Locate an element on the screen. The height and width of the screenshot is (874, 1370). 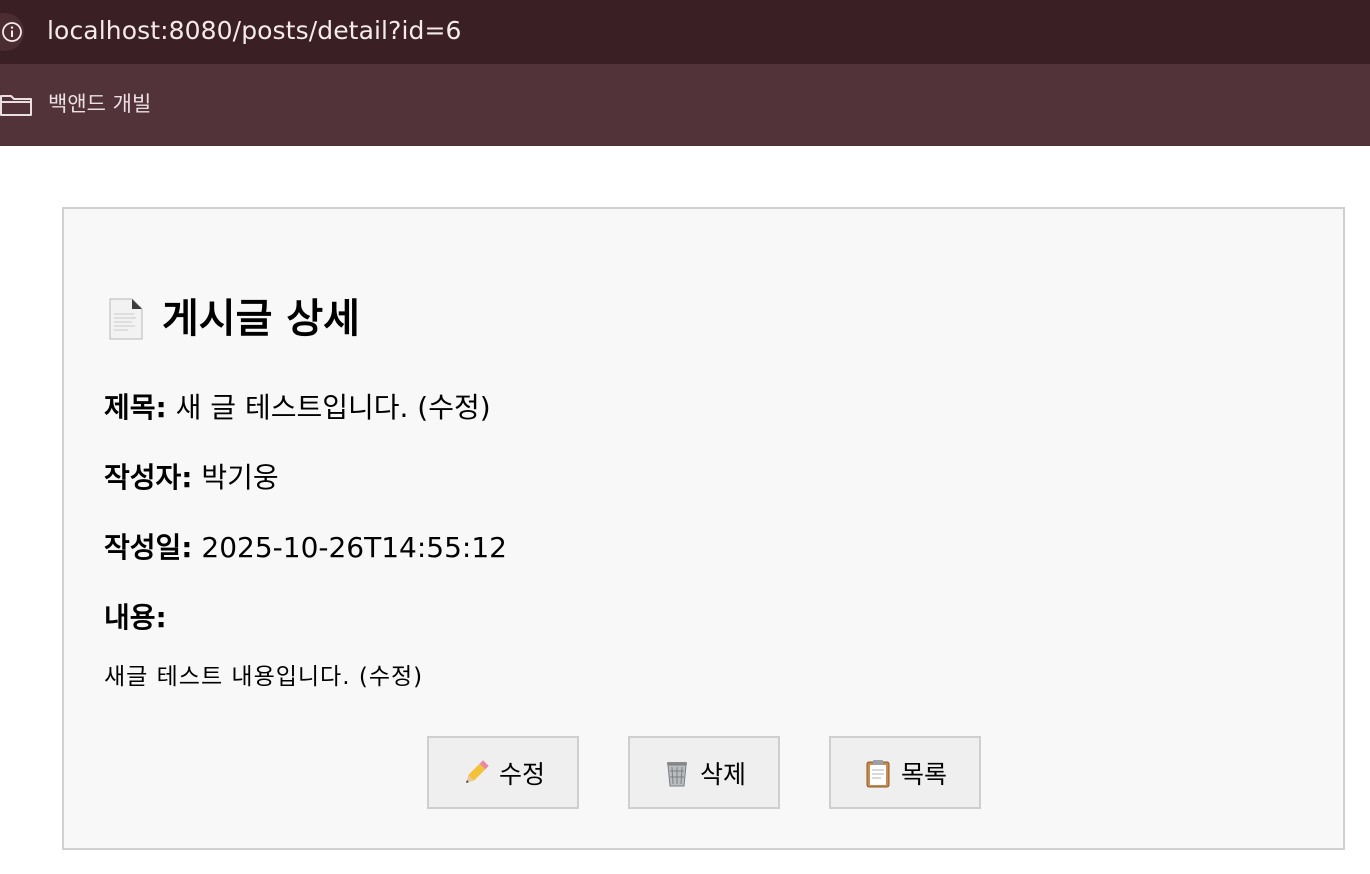
author-field: 작성자: 박기웅 is located at coordinates (191, 478).